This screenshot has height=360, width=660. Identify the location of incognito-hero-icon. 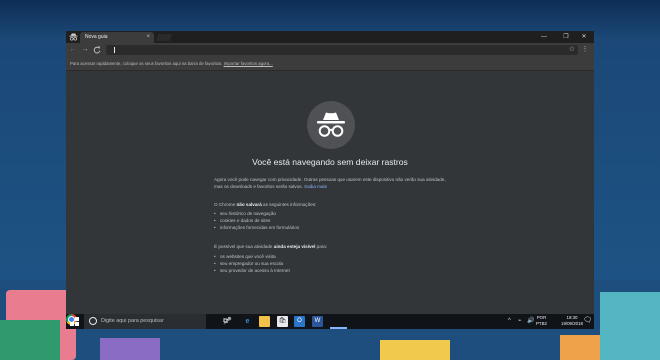
(331, 125).